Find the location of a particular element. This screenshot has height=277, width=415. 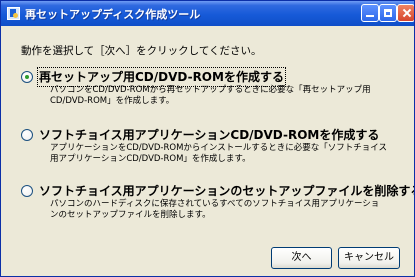

cancel-button: キャンセル is located at coordinates (369, 258).